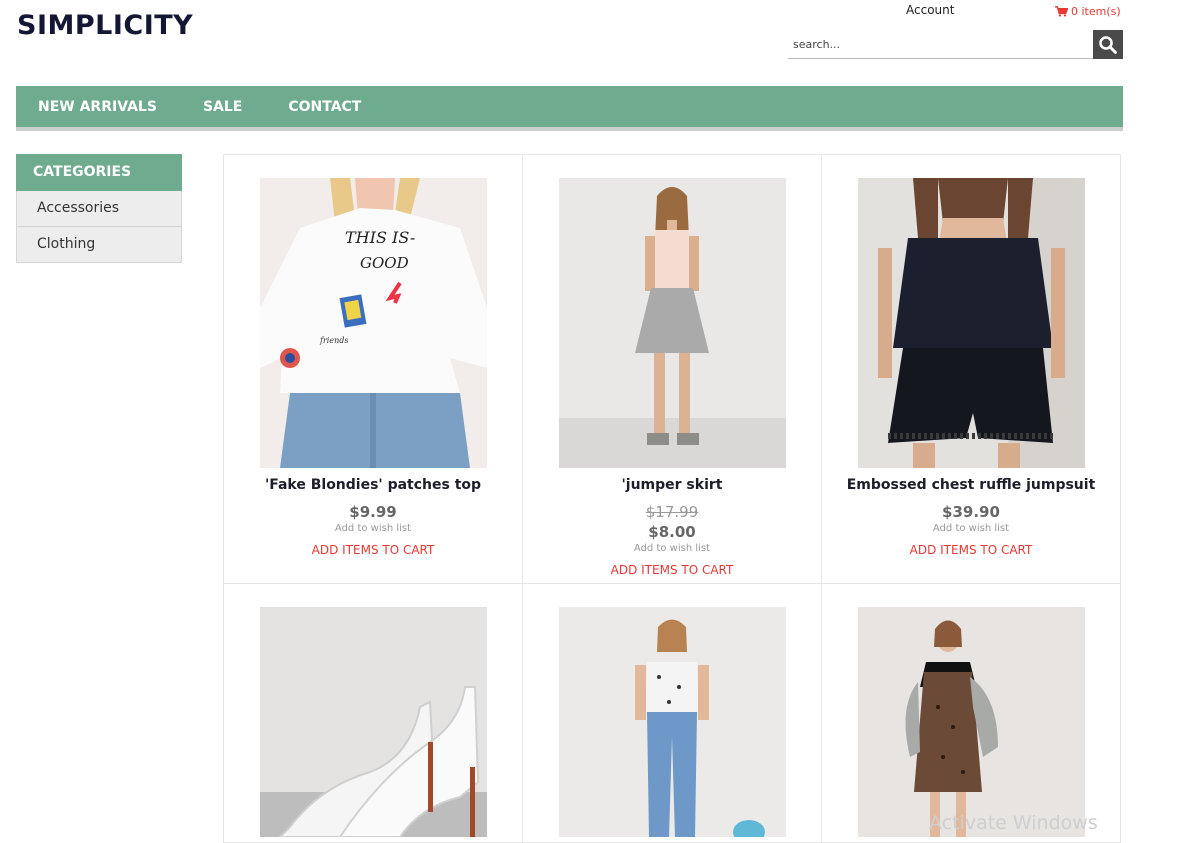 The height and width of the screenshot is (843, 1179). I want to click on category-clothing: Clothing, so click(99, 245).